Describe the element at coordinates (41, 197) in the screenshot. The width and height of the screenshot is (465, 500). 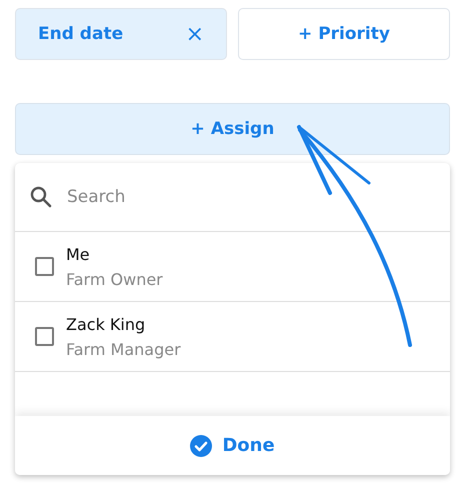
I see `search-icon` at that location.